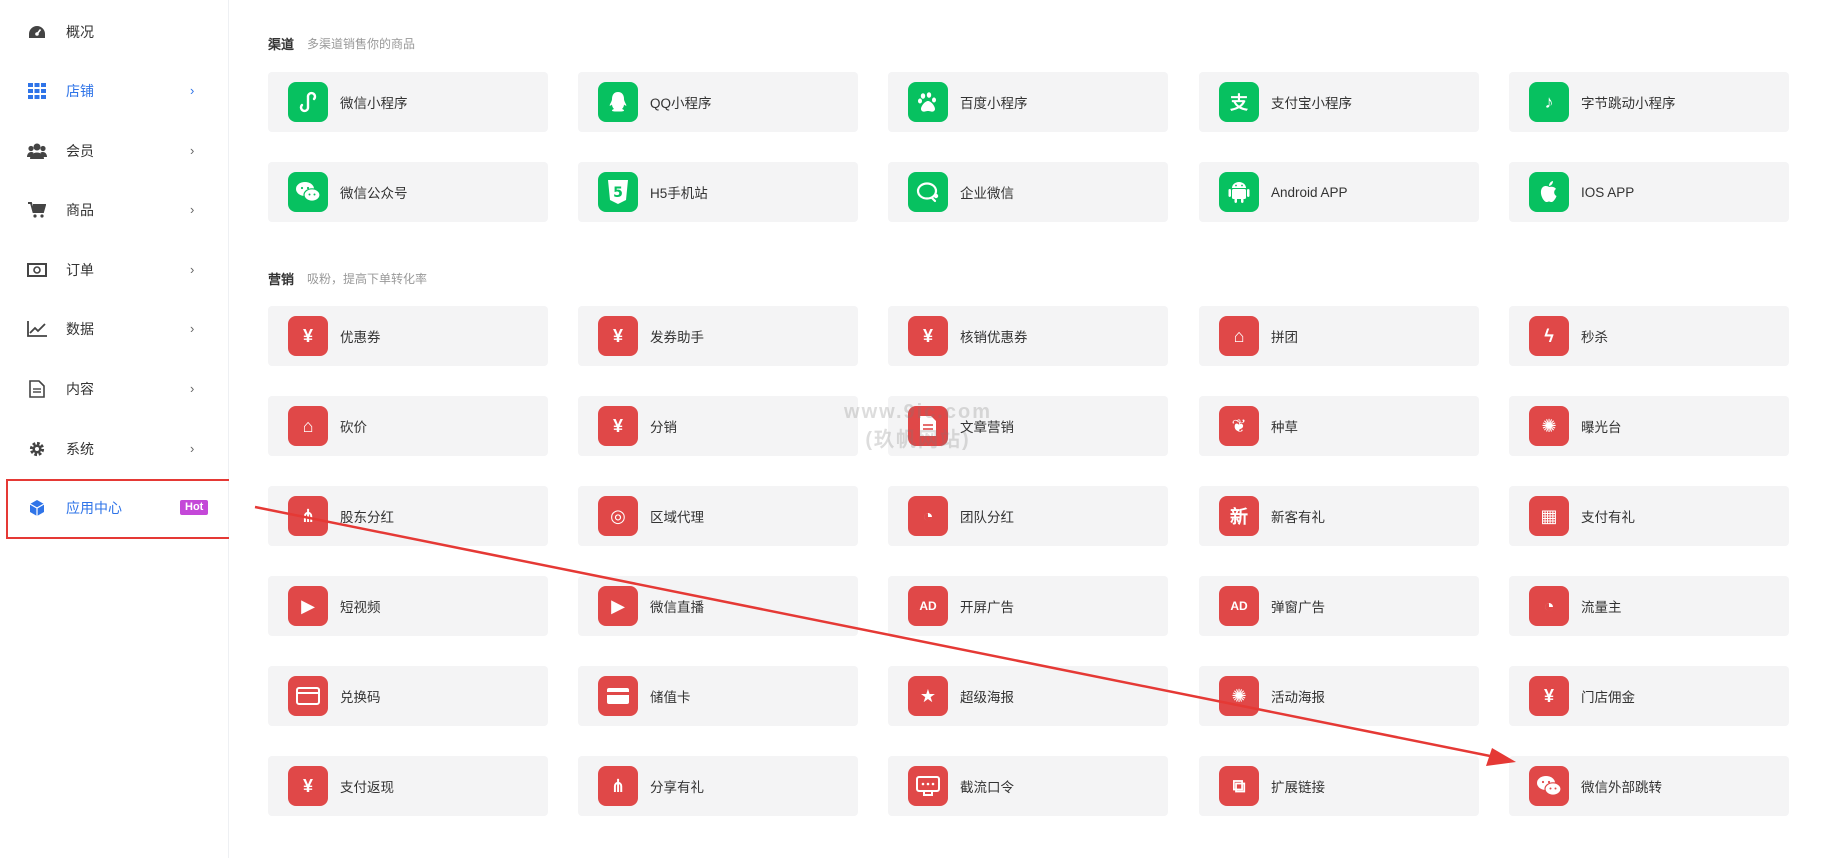  I want to click on app-card-alipay-mini-program: 支 支付宝小程序, so click(1339, 102).